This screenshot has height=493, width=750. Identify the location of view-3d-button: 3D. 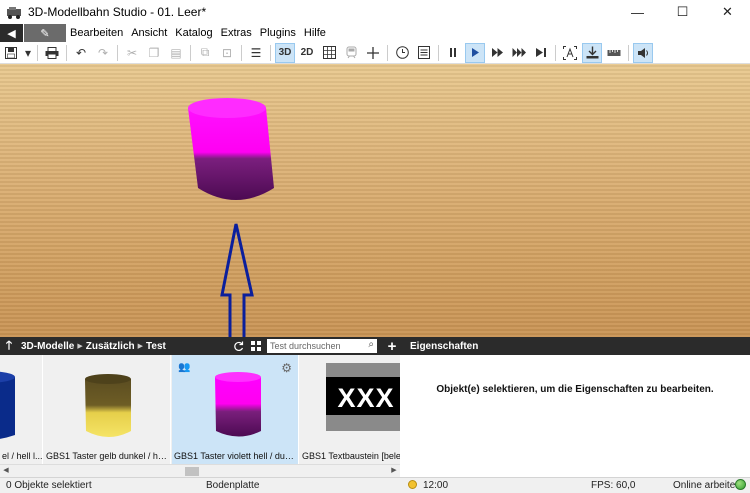
(285, 52).